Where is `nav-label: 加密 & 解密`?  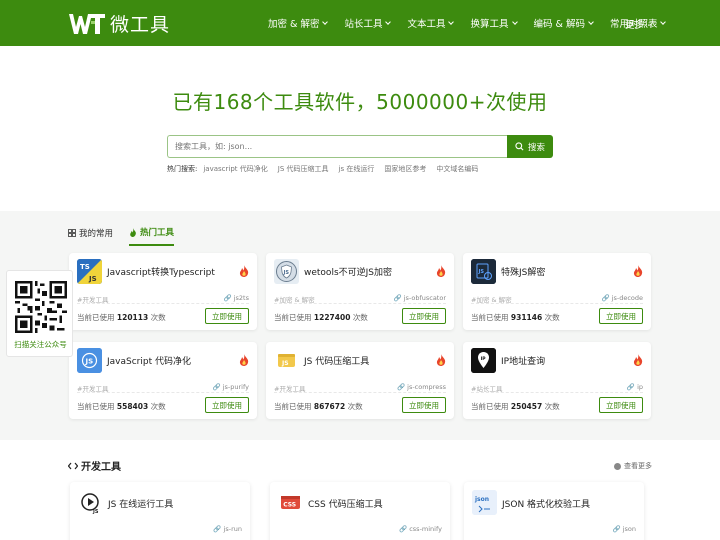 nav-label: 加密 & 解密 is located at coordinates (294, 24).